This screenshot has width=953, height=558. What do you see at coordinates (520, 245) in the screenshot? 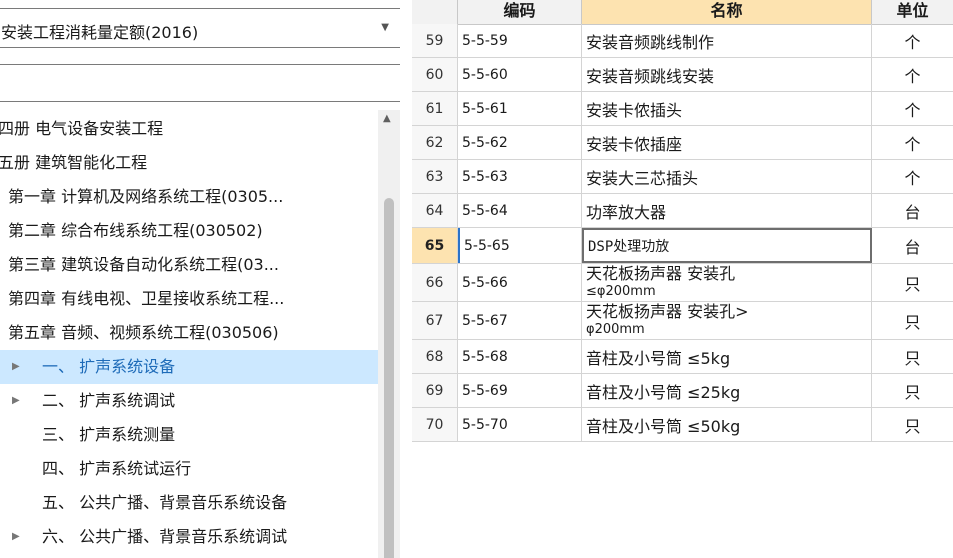
I see `code-cell: 5-5-65` at bounding box center [520, 245].